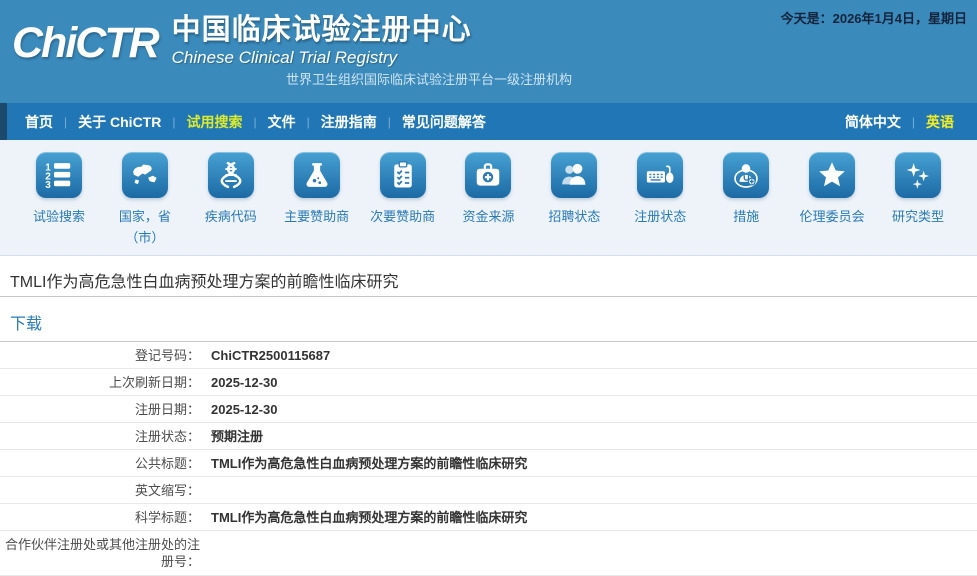 The image size is (977, 576). What do you see at coordinates (444, 122) in the screenshot?
I see `nav-item-faq: 常见问题解答` at bounding box center [444, 122].